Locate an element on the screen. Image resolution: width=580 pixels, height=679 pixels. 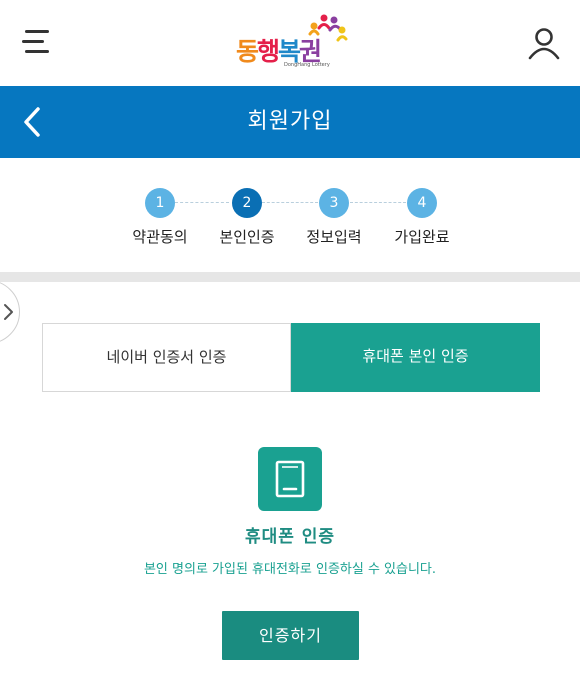
title-bar: 회원가입 is located at coordinates (290, 122).